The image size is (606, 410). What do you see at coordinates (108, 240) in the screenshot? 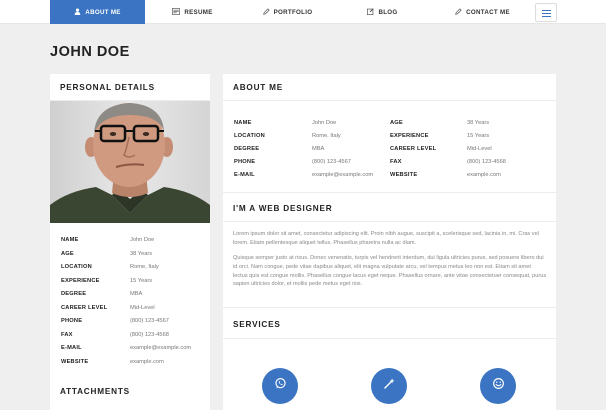
I see `detail-row-name: NAME John Doe` at bounding box center [108, 240].